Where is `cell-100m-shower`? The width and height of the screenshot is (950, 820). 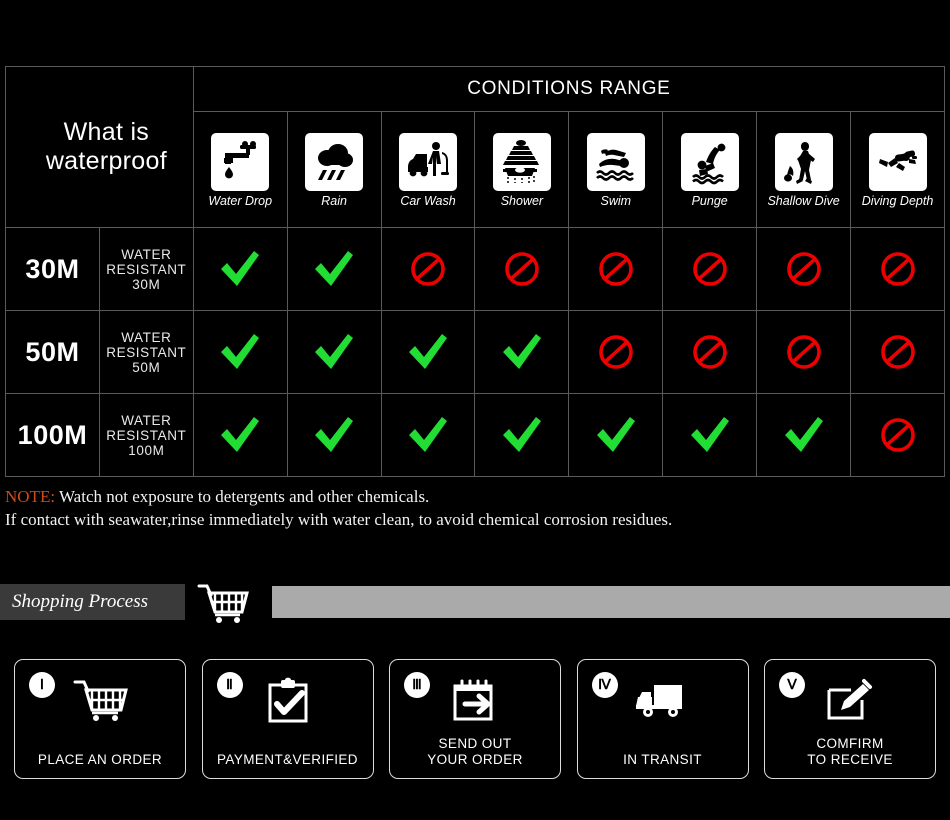 cell-100m-shower is located at coordinates (522, 435).